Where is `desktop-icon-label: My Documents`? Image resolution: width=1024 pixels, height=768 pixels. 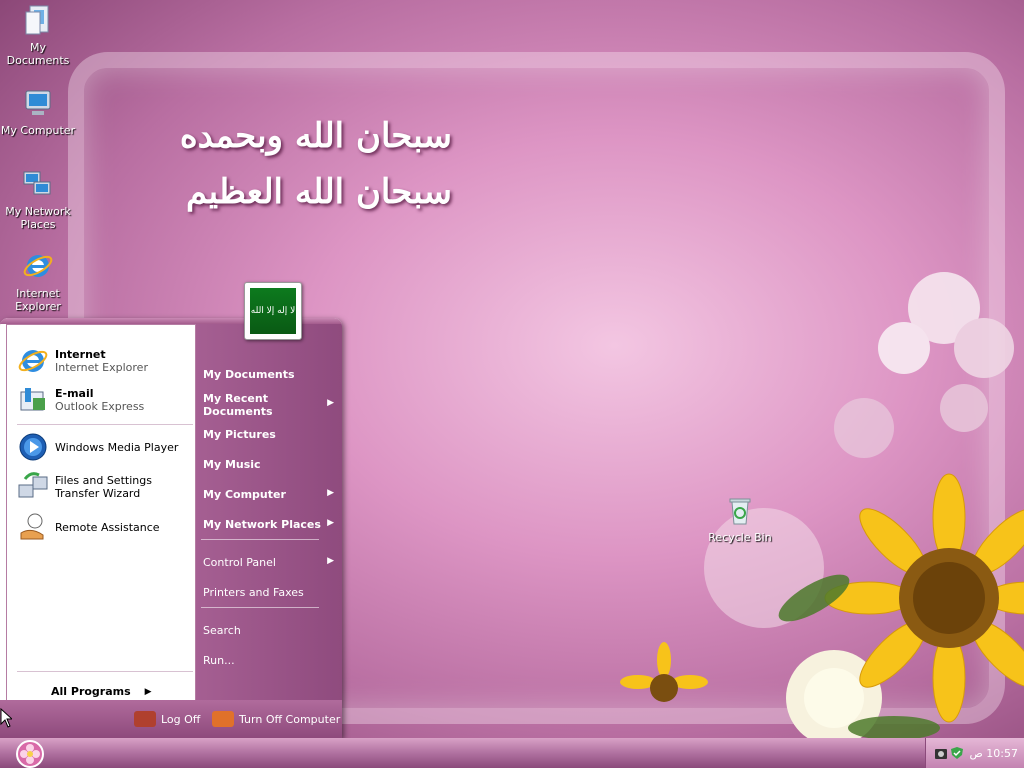 desktop-icon-label: My Documents is located at coordinates (38, 54).